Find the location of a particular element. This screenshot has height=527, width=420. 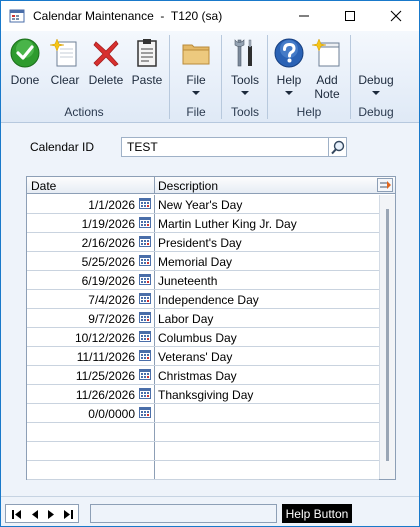

help-button: Help Button is located at coordinates (317, 513).